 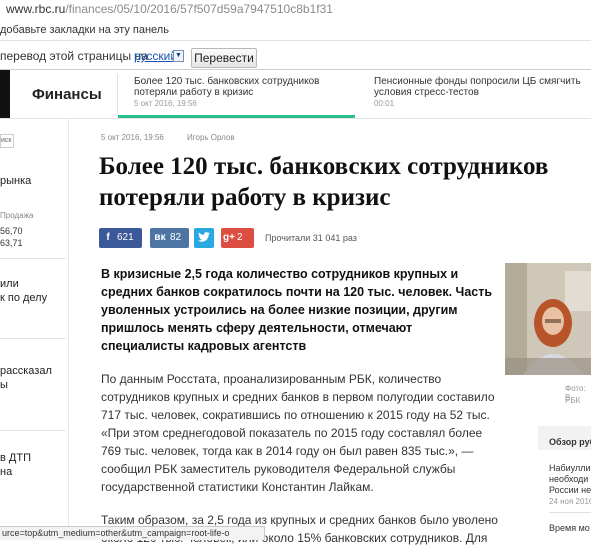 I want to click on review-item-title: Набиуллина, so click(x=570, y=468).